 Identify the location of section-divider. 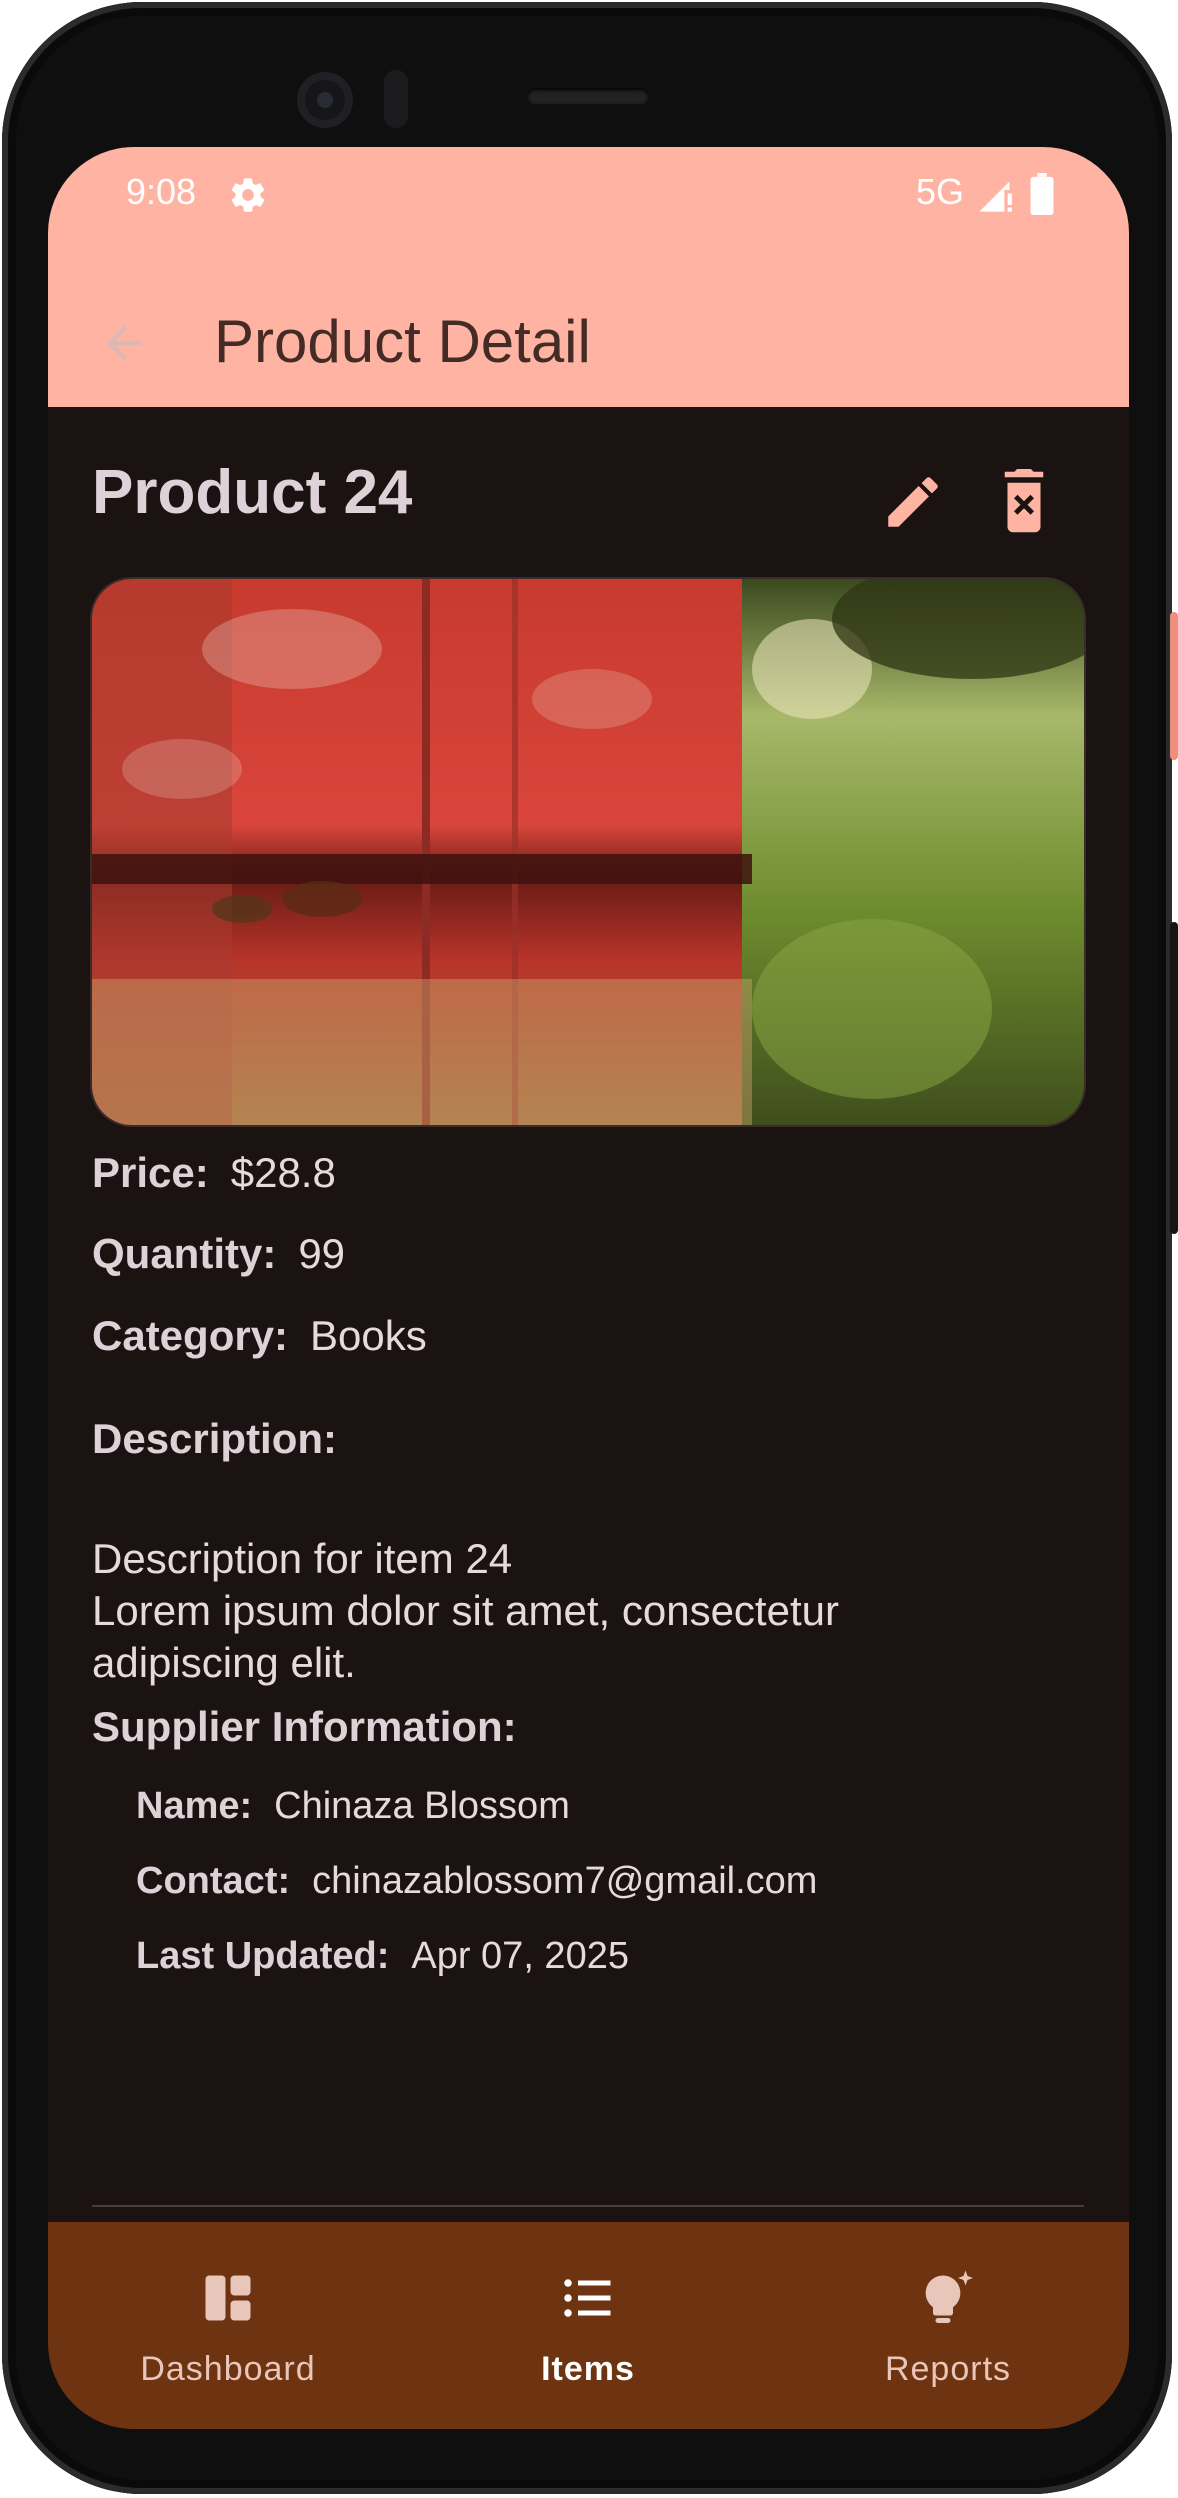
(588, 2206).